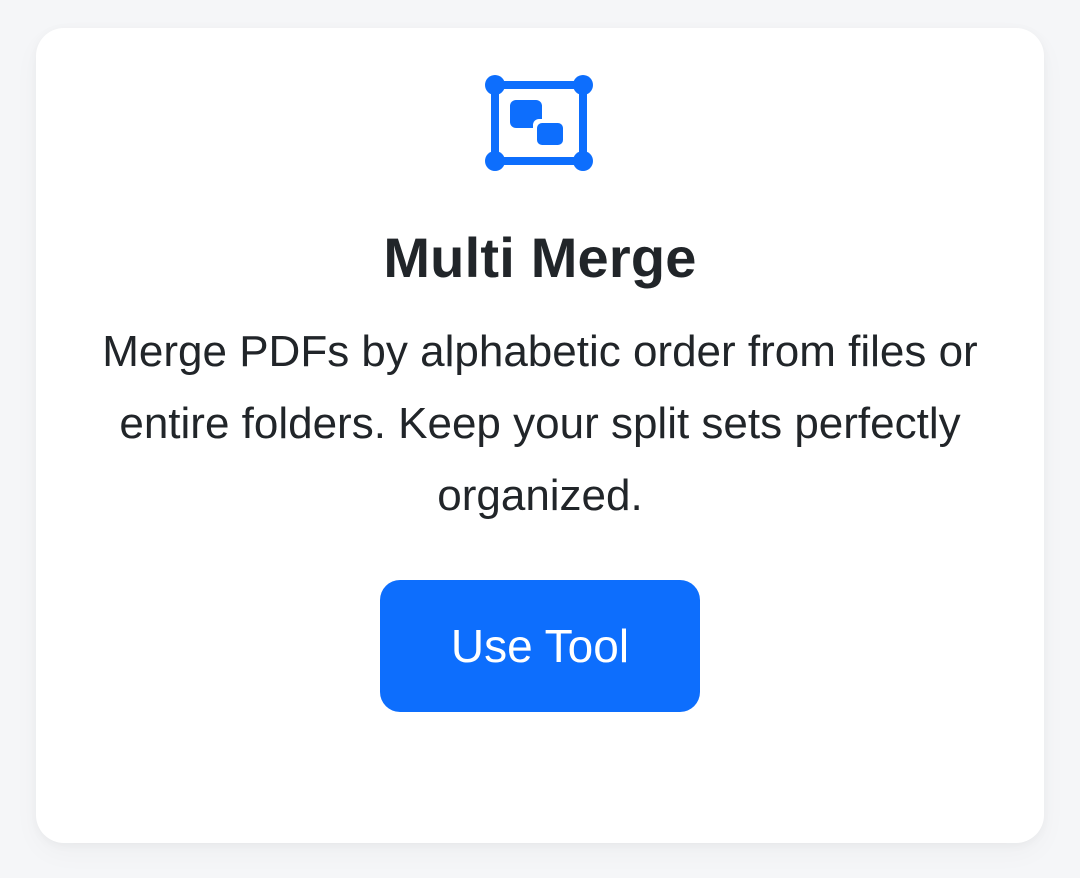 The width and height of the screenshot is (1080, 878). I want to click on multi-merge-icon, so click(540, 124).